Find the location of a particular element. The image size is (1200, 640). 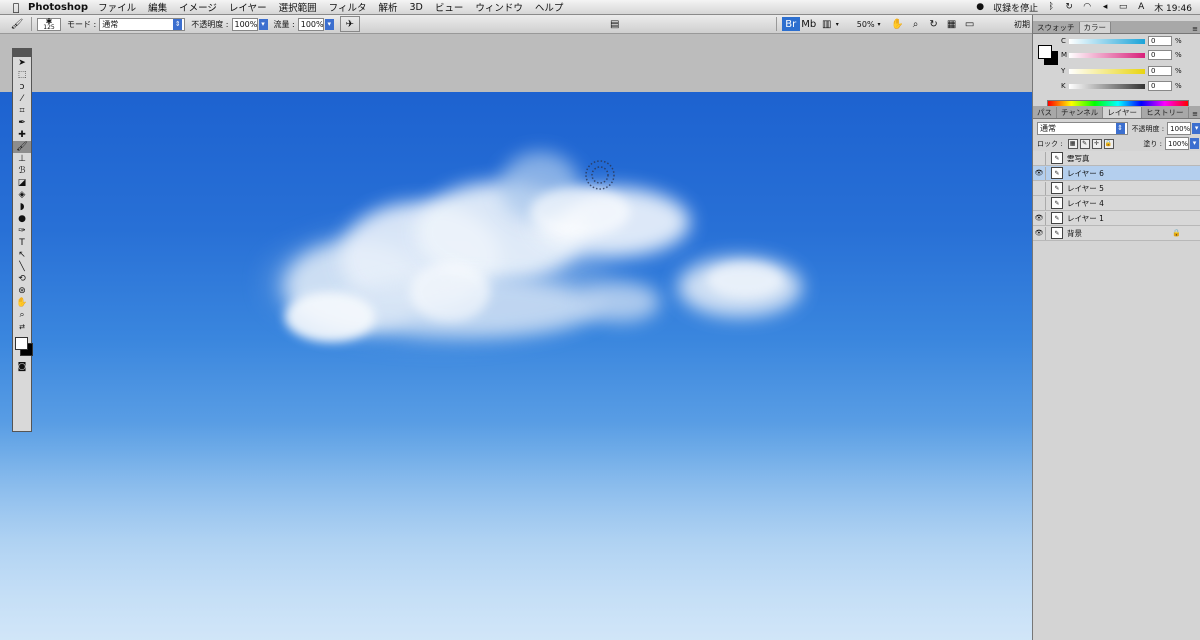

brush-panel-toggle-icon: ▤ is located at coordinates (615, 24).